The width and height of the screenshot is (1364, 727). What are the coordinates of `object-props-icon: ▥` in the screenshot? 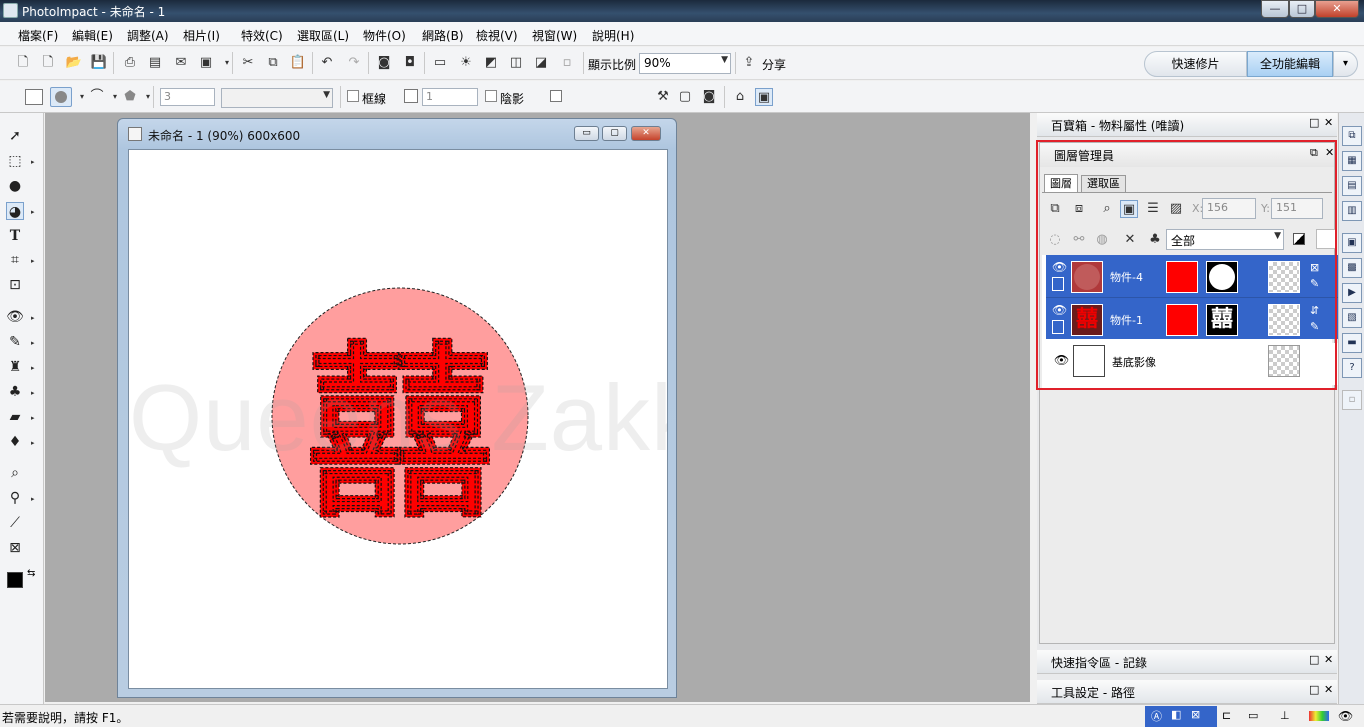 It's located at (1352, 211).